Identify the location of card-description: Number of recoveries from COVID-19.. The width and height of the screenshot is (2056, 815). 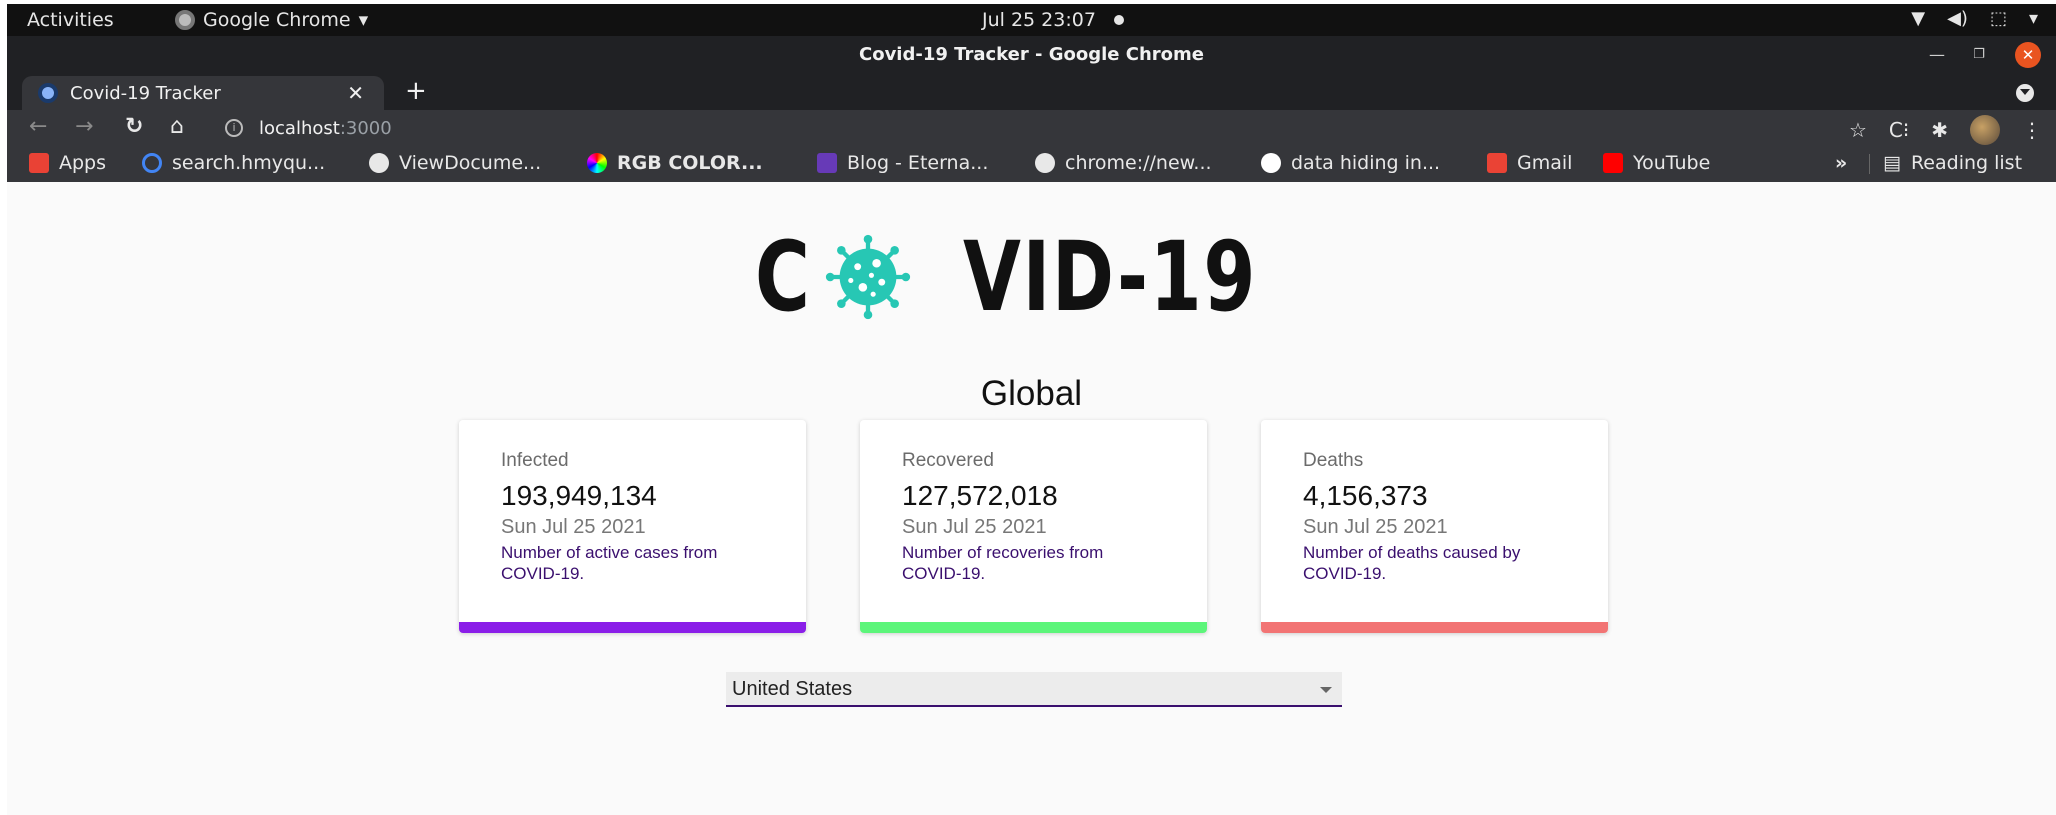
(1003, 563).